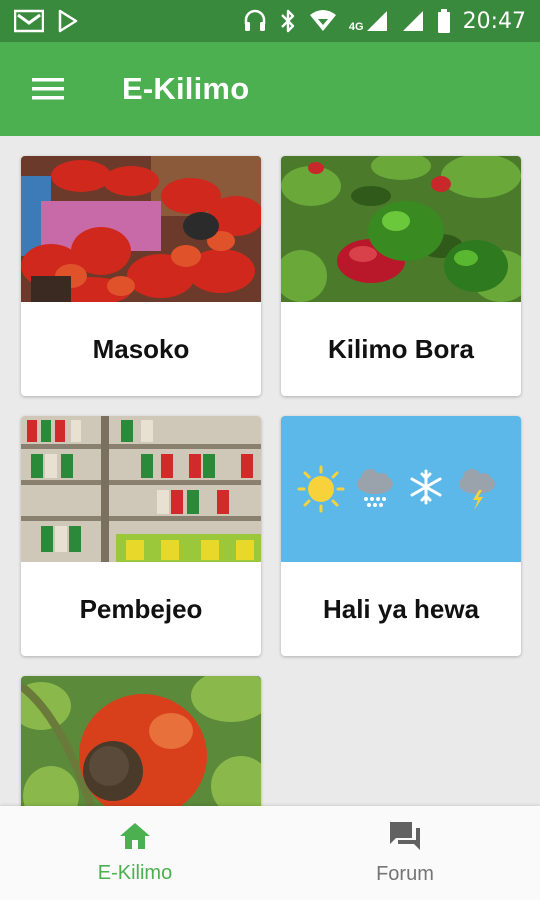  I want to click on battery-icon, so click(444, 21).